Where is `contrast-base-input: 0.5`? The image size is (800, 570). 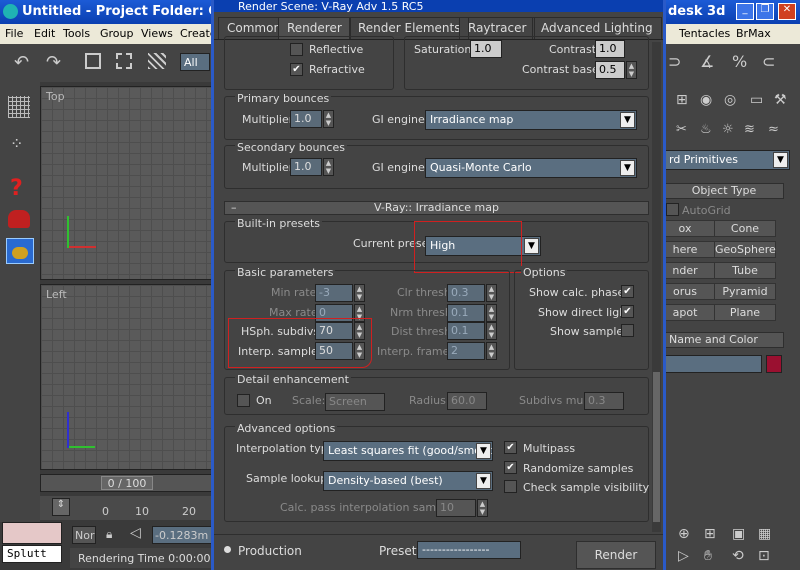 contrast-base-input: 0.5 is located at coordinates (610, 70).